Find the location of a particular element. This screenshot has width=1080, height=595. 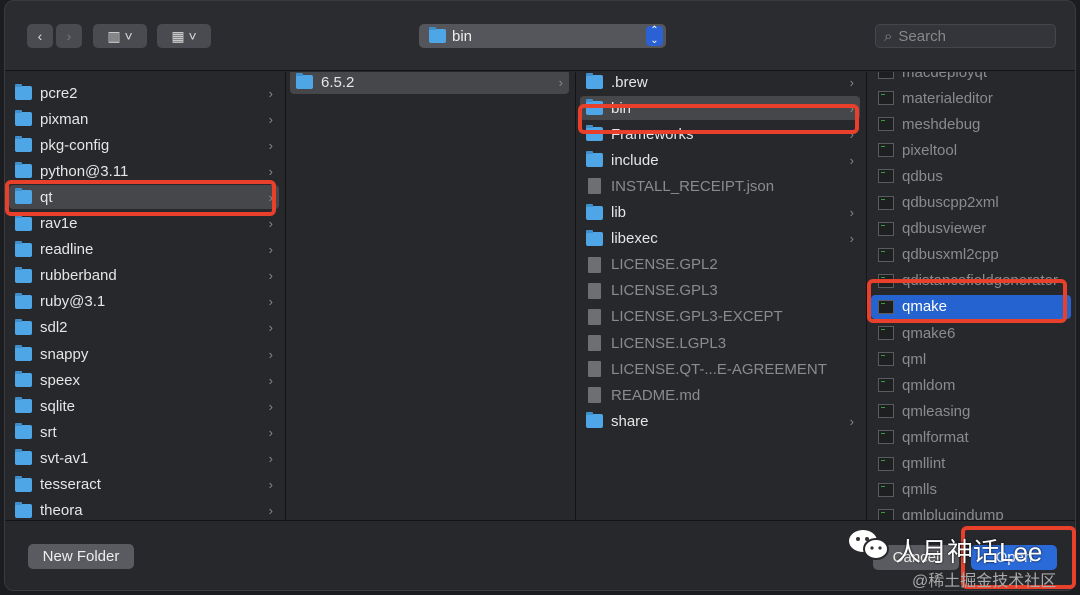

list-item: INSTALL_RECEIPT.json is located at coordinates (720, 186).